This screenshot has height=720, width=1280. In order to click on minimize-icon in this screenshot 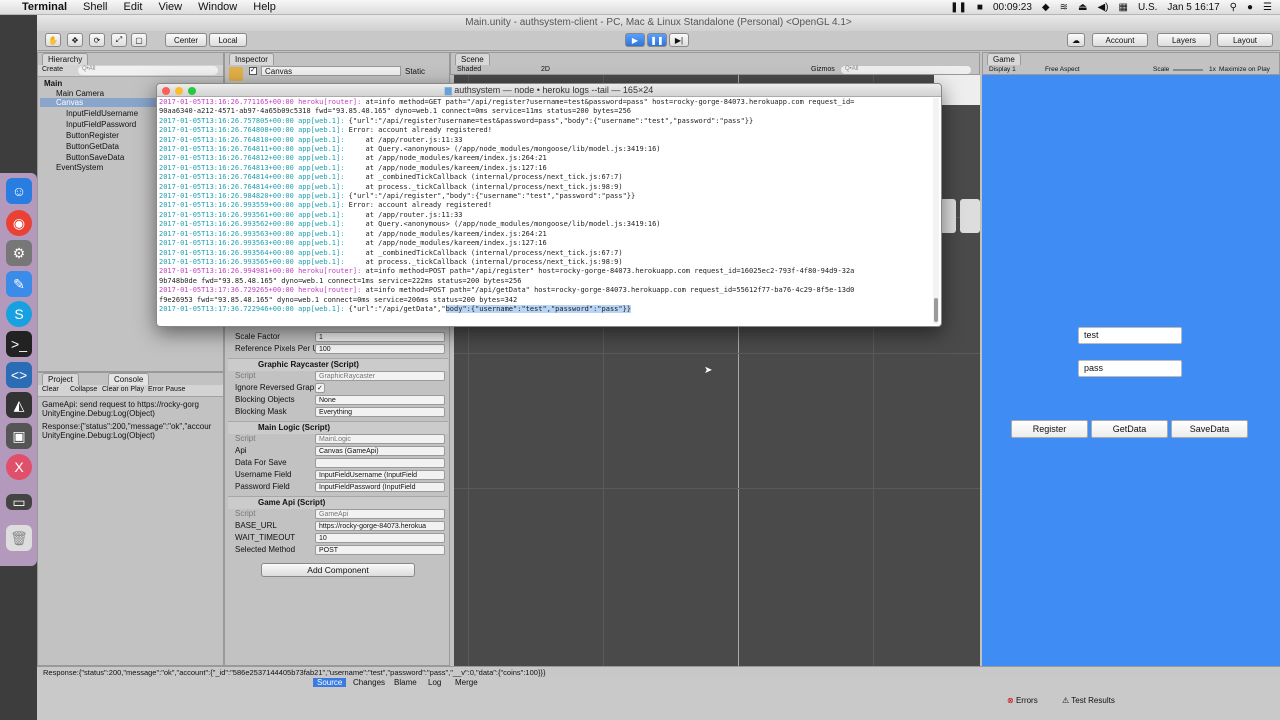, I will do `click(179, 91)`.